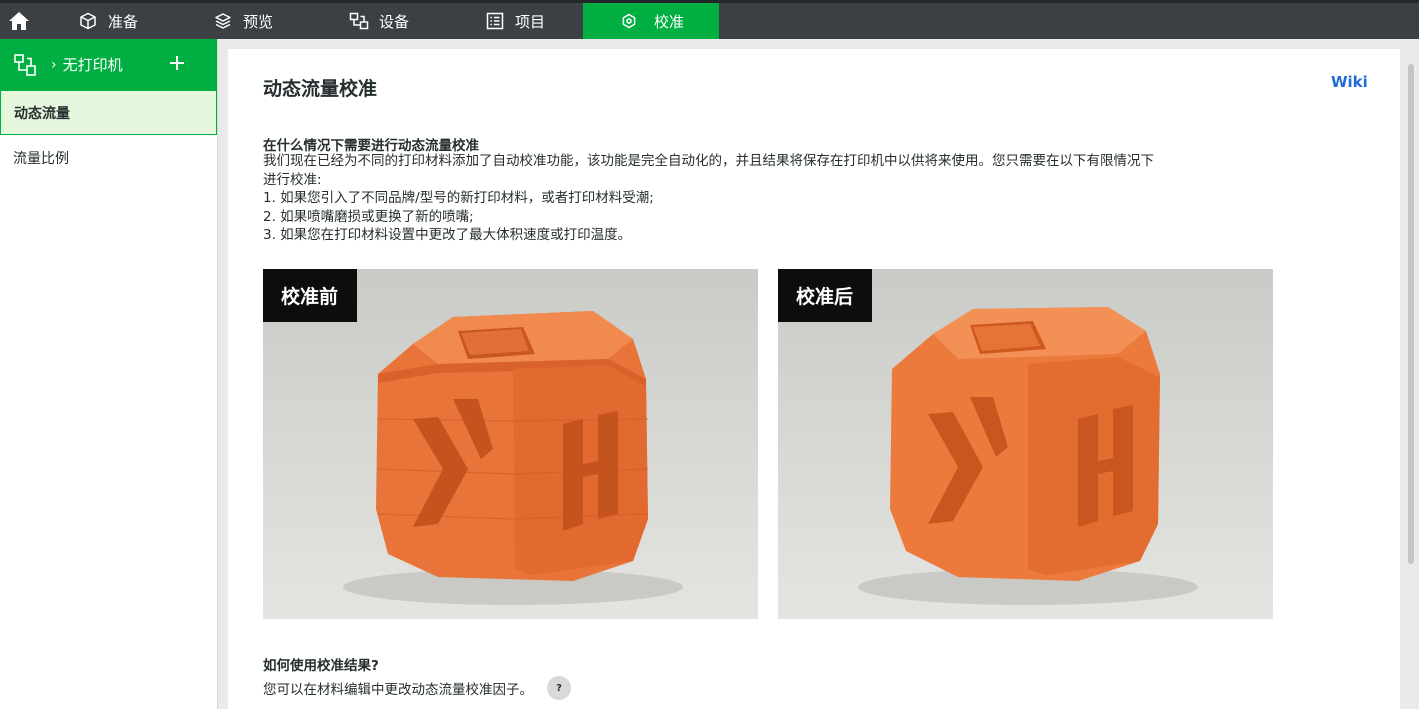 The width and height of the screenshot is (1419, 709). I want to click on tab-device-label: 设备, so click(394, 21).